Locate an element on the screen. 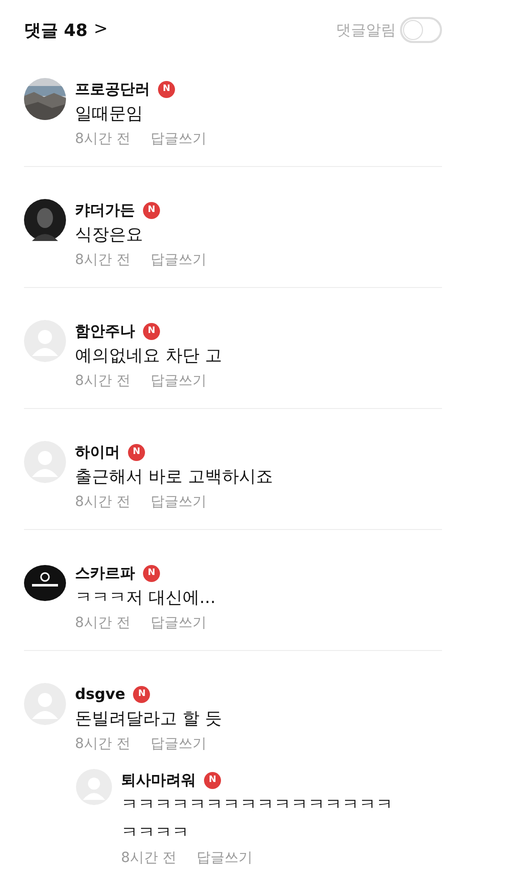  comment-text: 출근해서 바로 고백하시죠 is located at coordinates (174, 477).